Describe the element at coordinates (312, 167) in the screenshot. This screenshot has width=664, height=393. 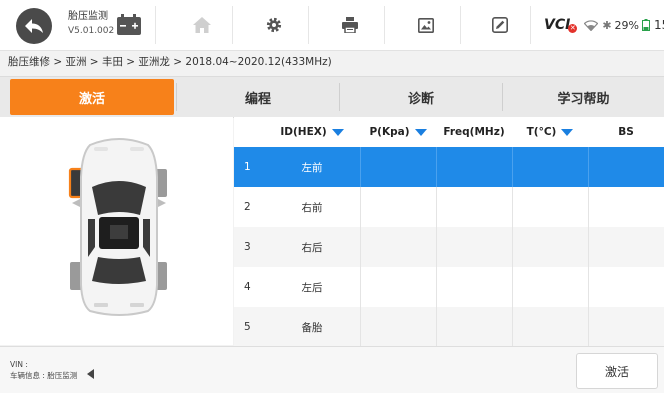
I see `row-position: 左前` at that location.